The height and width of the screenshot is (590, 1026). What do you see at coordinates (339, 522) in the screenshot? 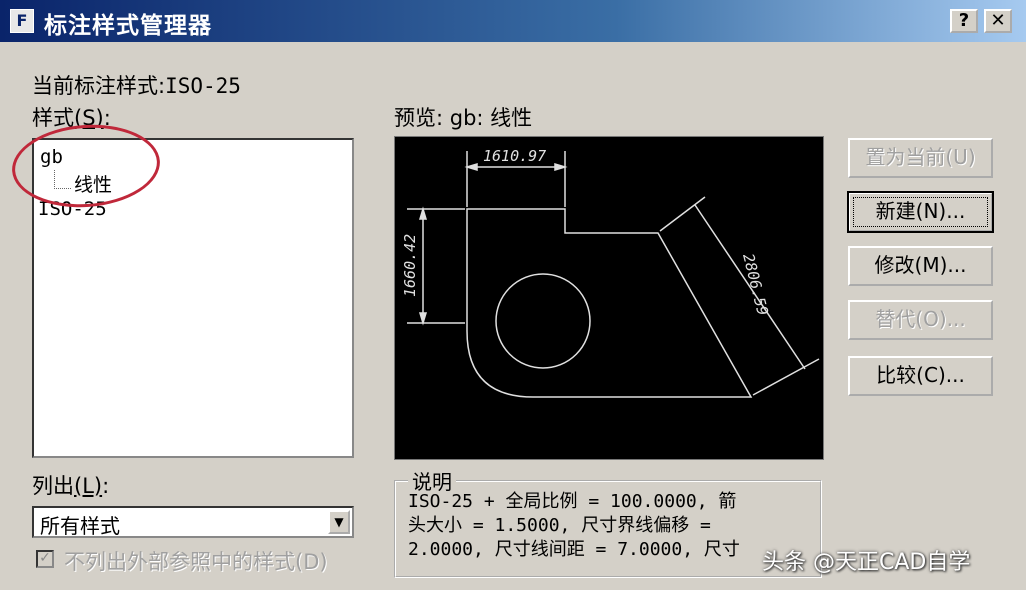
I see `chevron-down-icon: ▼` at bounding box center [339, 522].